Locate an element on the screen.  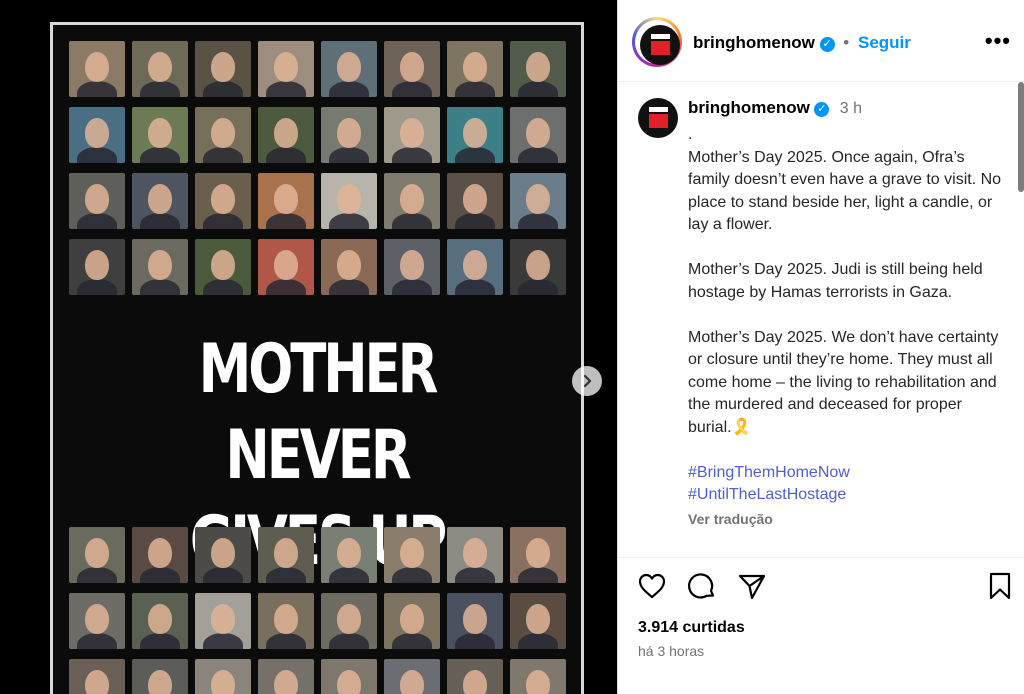
likes-count: 3.914 curtidas is located at coordinates (691, 628).